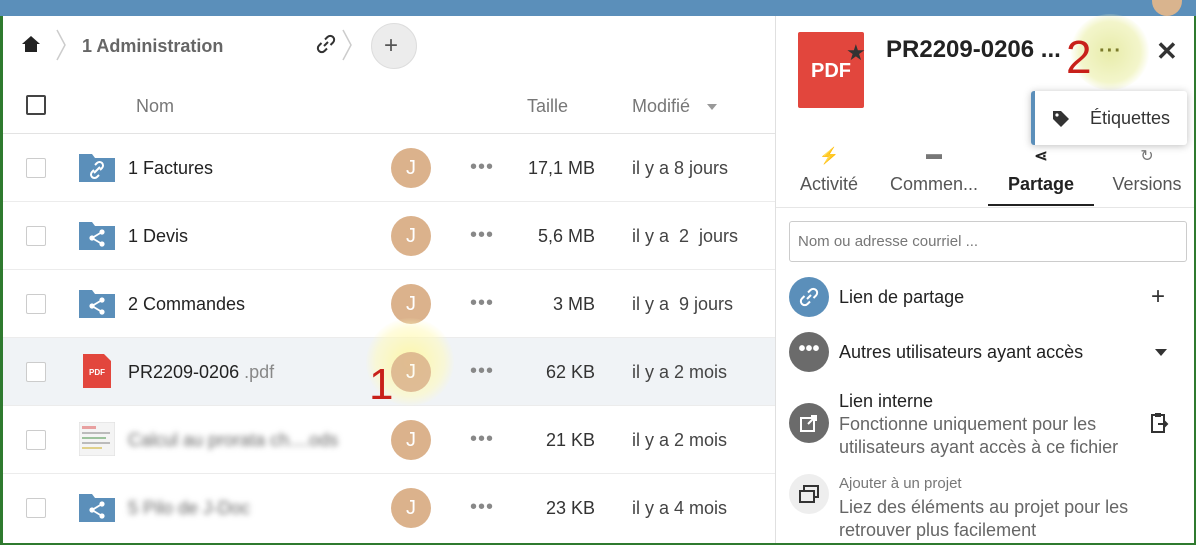 The height and width of the screenshot is (545, 1196). What do you see at coordinates (389, 236) in the screenshot?
I see `table-row: 1 Devis J ••• 5,6 MB il y a 2 jours` at bounding box center [389, 236].